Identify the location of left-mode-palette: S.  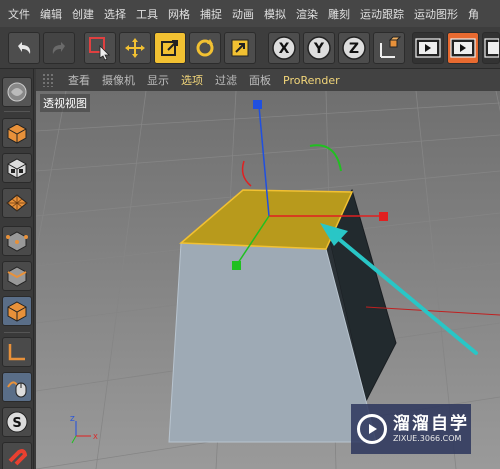
(17, 269).